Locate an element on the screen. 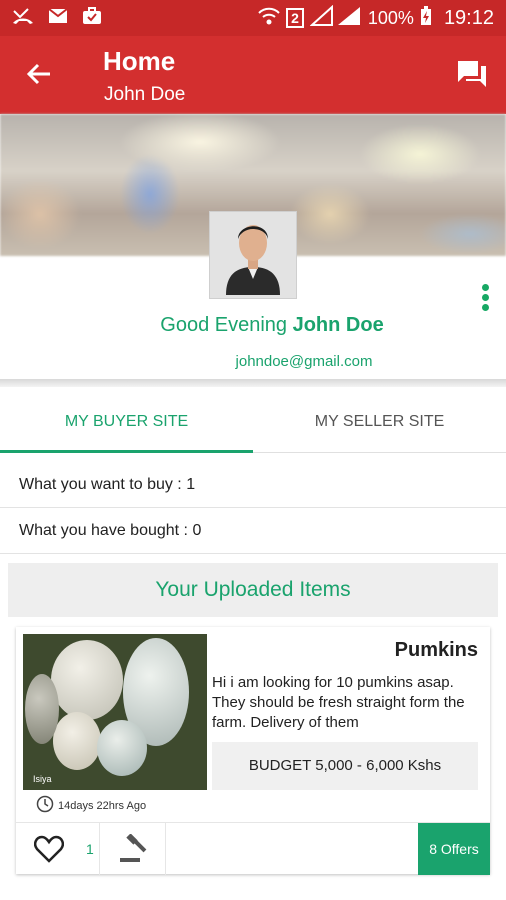 The image size is (506, 900). chat-icon is located at coordinates (472, 74).